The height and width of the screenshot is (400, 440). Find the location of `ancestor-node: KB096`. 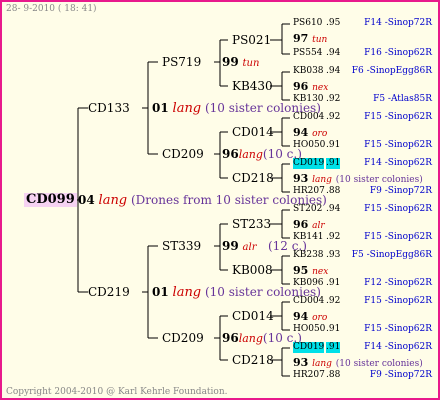

ancestor-node: KB096 is located at coordinates (308, 283).